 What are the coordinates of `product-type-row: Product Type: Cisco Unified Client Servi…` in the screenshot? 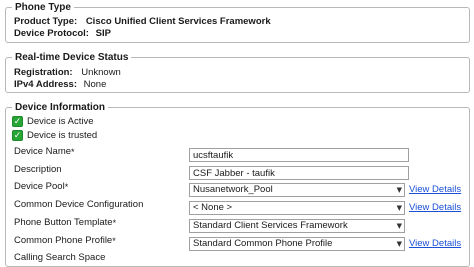 It's located at (142, 22).